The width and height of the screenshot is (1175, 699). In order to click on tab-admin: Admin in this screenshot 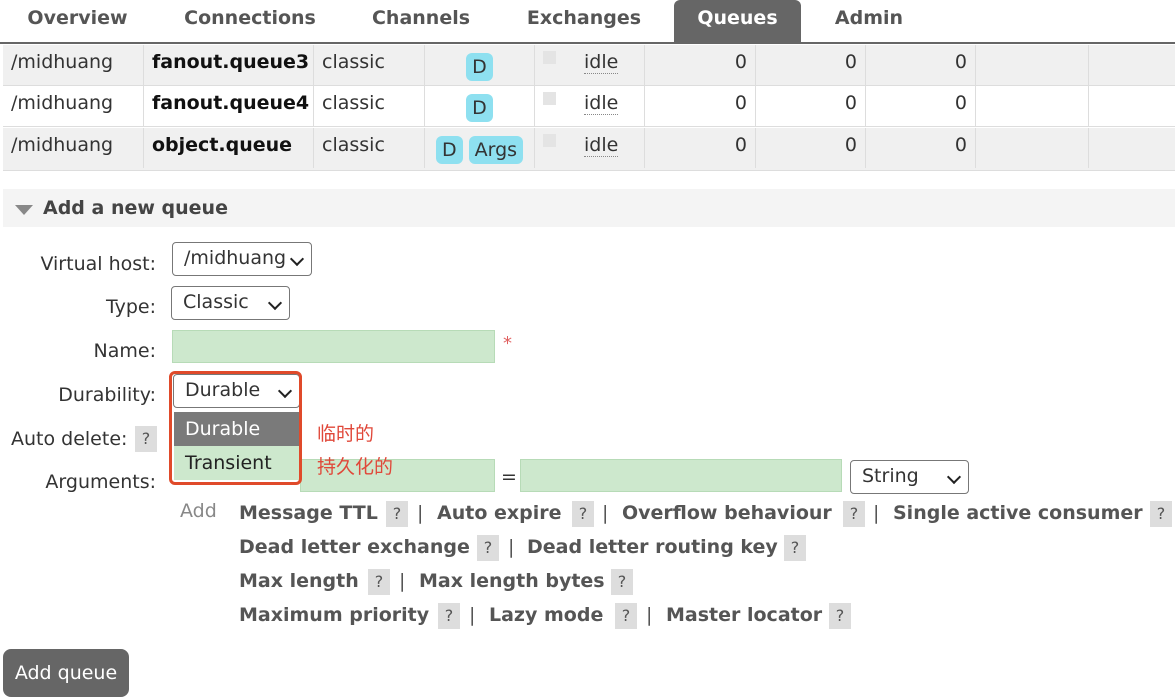, I will do `click(869, 21)`.